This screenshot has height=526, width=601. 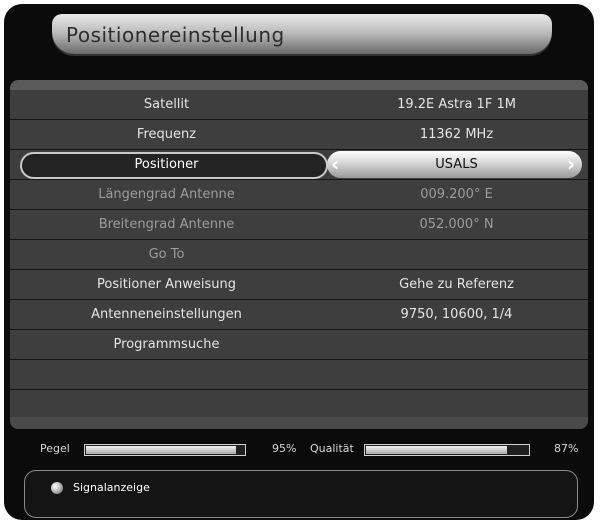 I want to click on pegel-bar, so click(x=165, y=450).